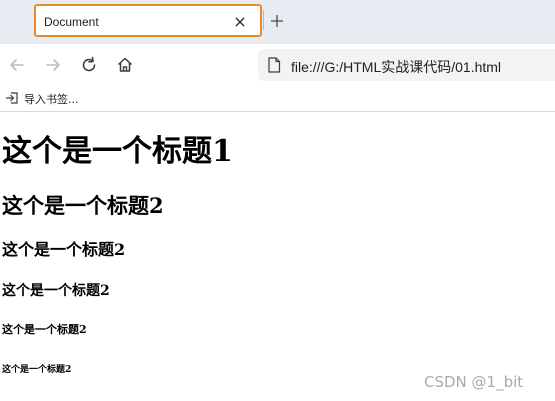  I want to click on new-tab-icon, so click(277, 21).